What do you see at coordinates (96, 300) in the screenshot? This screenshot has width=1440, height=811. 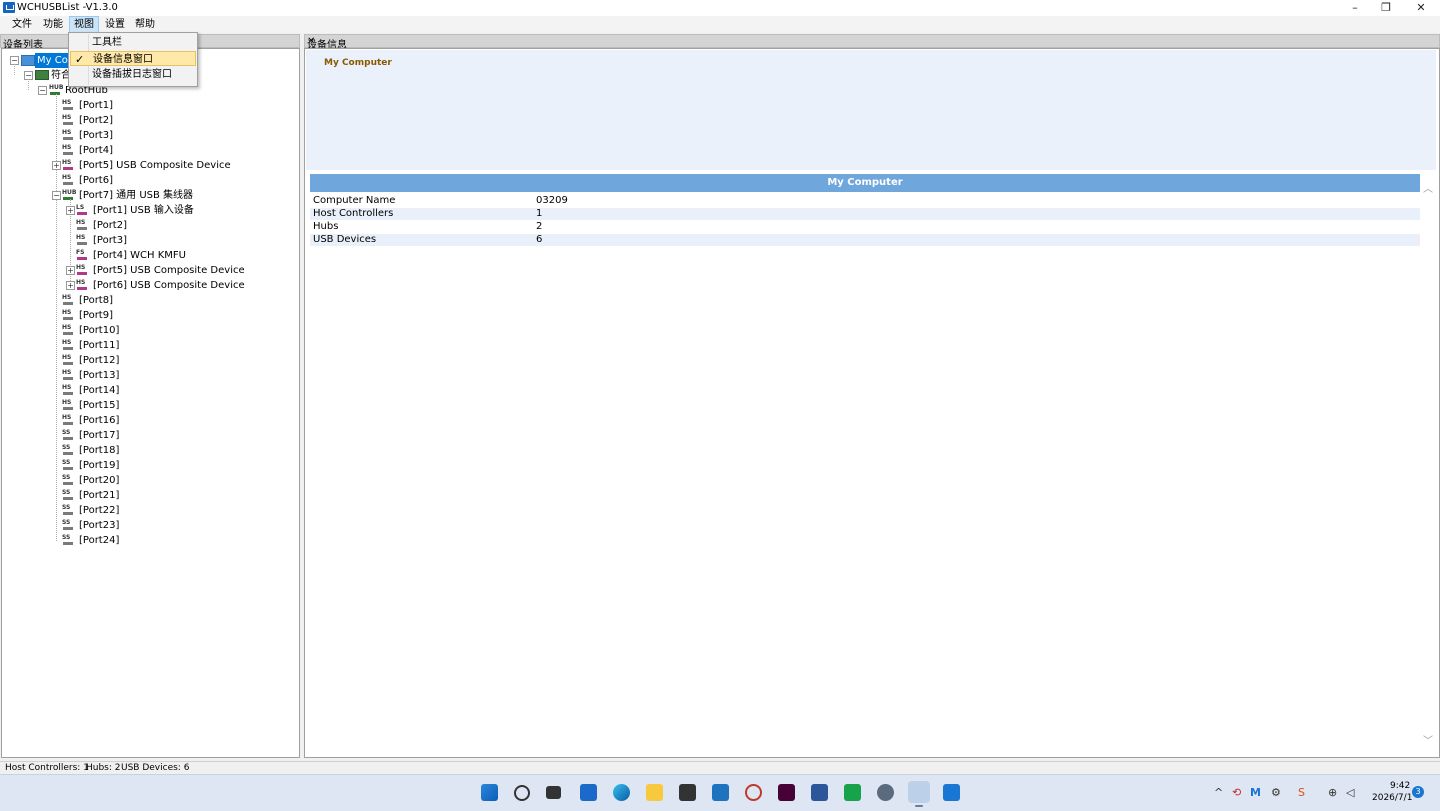 I see `port-label: [Port8]` at bounding box center [96, 300].